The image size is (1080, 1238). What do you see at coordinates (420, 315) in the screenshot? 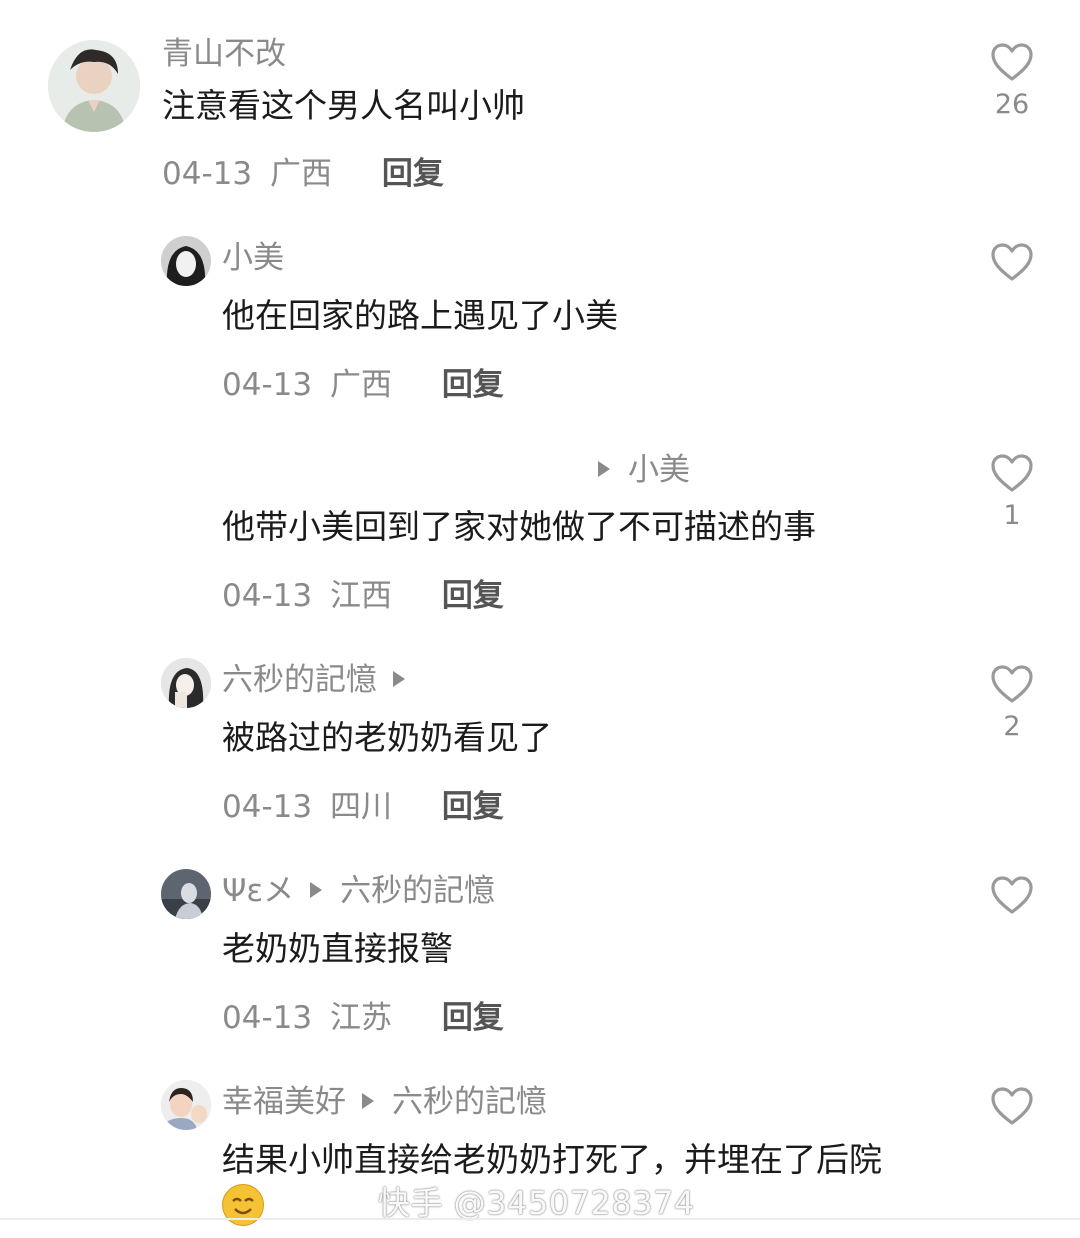
I see `comment-text: 他在回家的路上遇见了小美` at bounding box center [420, 315].